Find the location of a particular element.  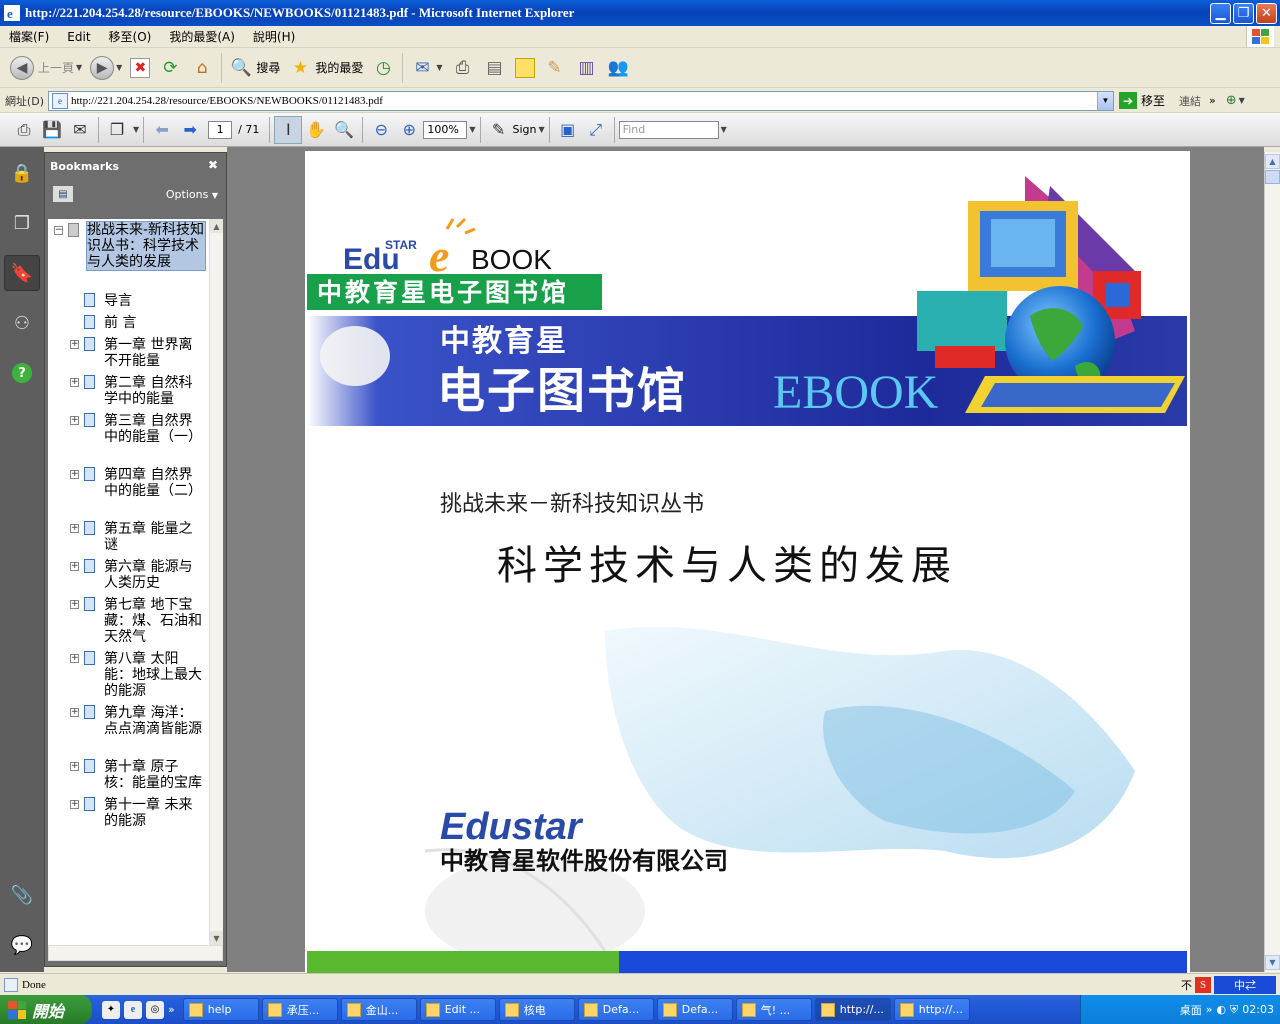

menu-go: 移至(O) is located at coordinates (130, 36).